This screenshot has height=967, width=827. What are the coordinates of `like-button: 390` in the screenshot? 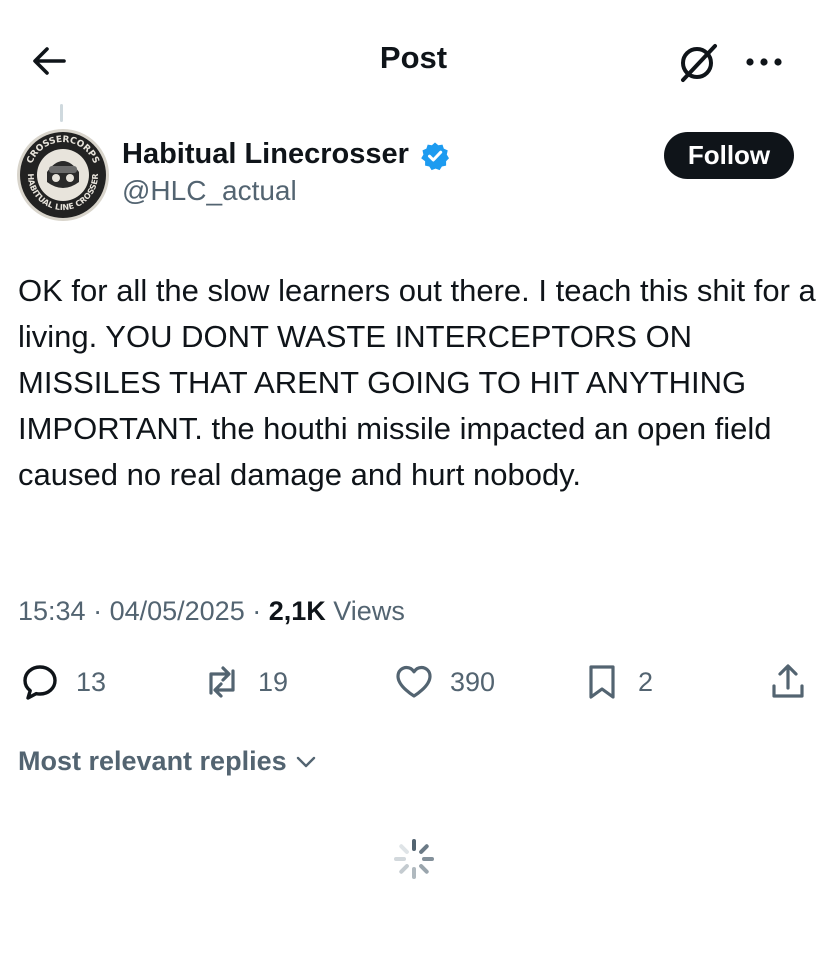 It's located at (444, 682).